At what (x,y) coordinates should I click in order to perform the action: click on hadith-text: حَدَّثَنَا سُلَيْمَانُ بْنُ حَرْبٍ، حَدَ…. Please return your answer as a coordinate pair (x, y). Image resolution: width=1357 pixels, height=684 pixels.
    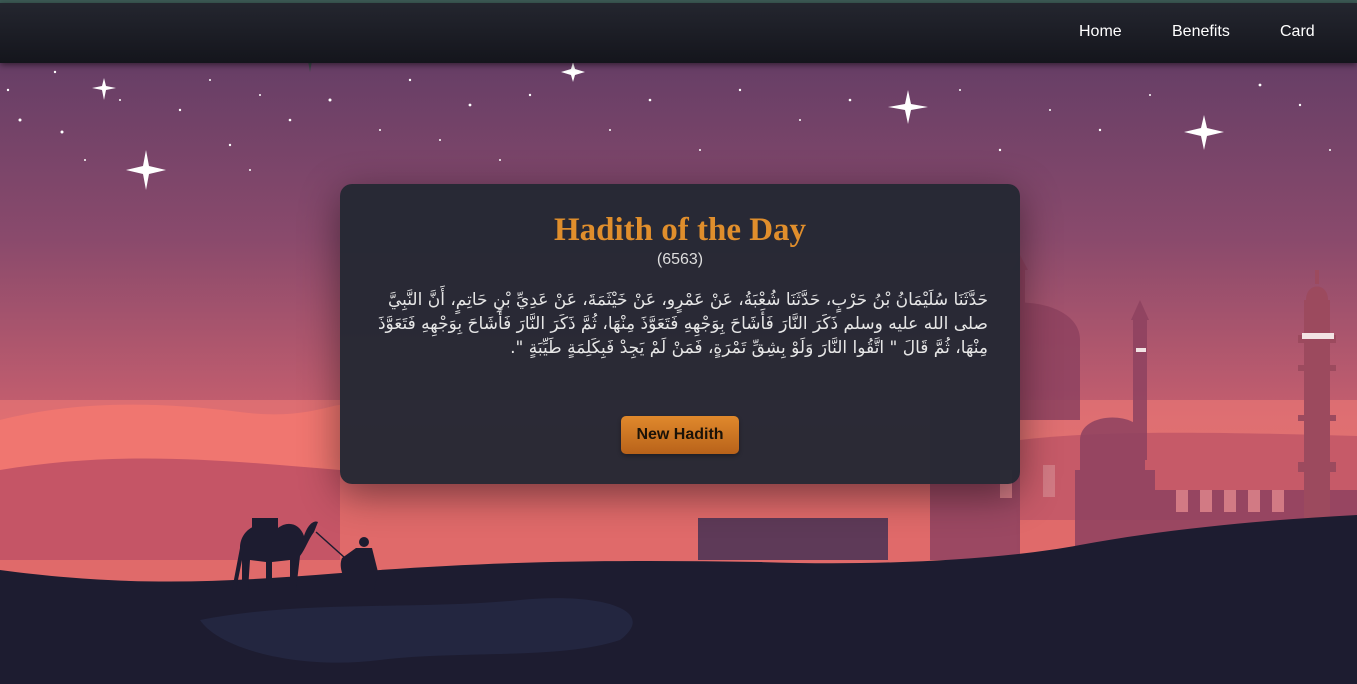
    Looking at the image, I should click on (682, 324).